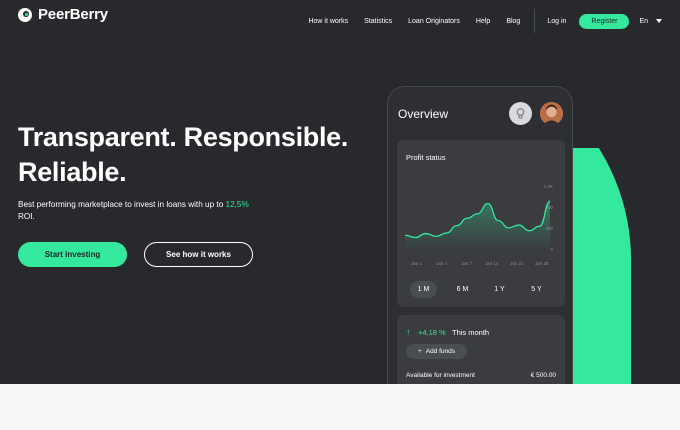 The image size is (680, 430). I want to click on roi-value: 12,5%, so click(237, 204).